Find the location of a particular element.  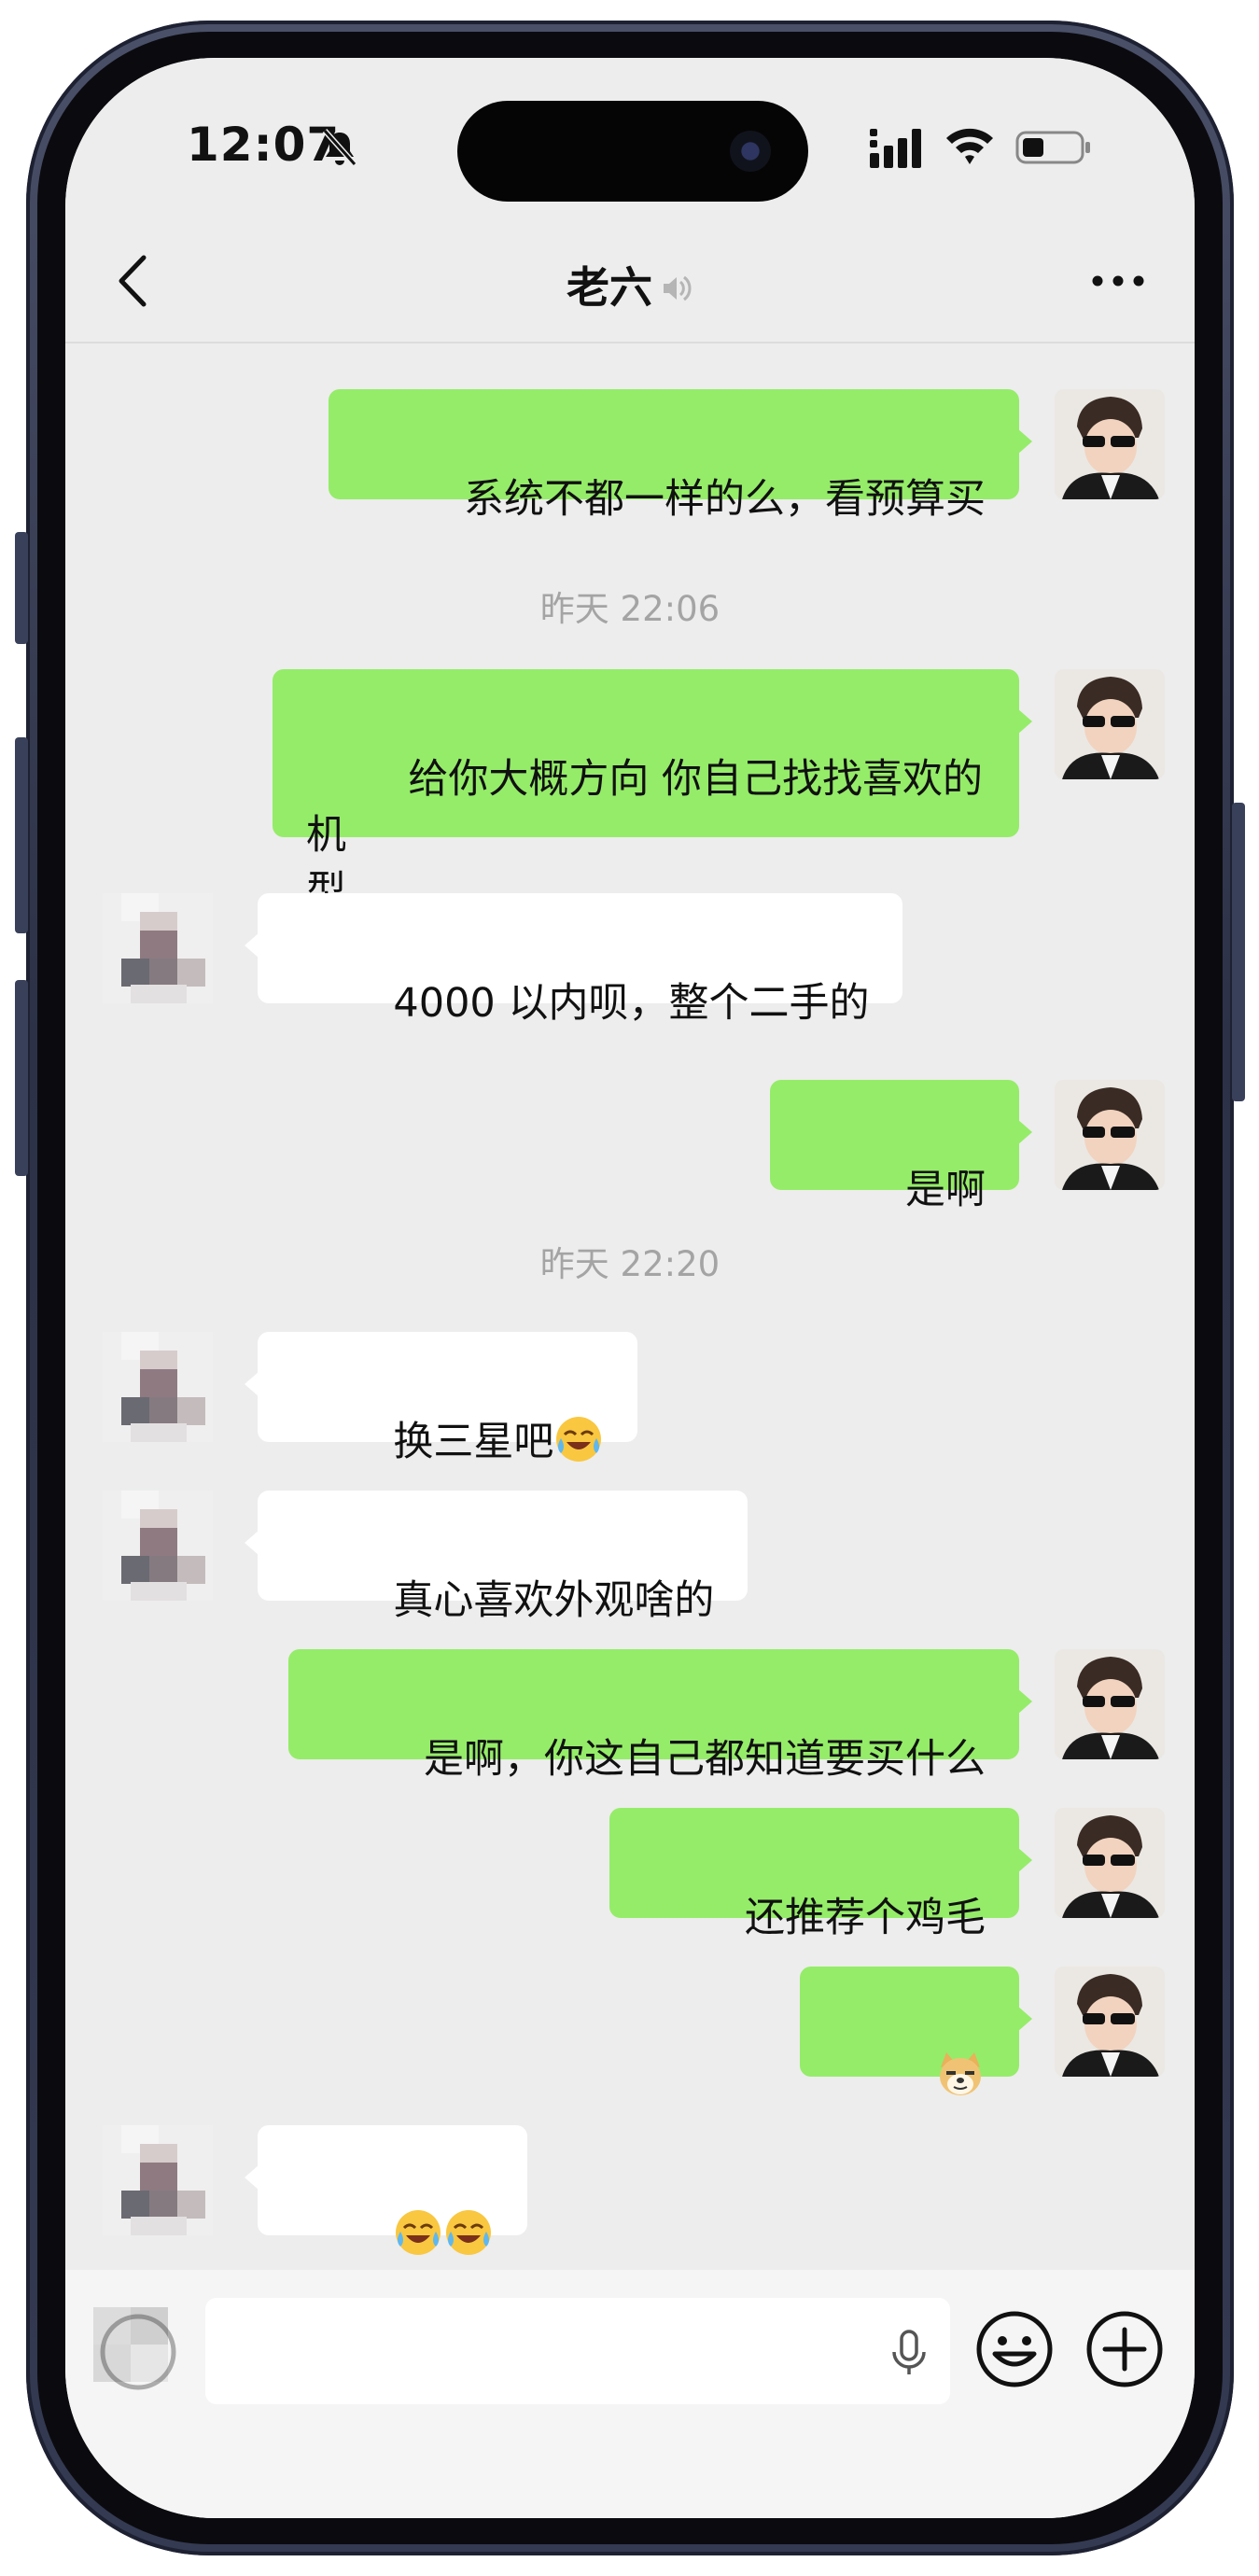

voice-toggle-icon is located at coordinates (138, 2352).